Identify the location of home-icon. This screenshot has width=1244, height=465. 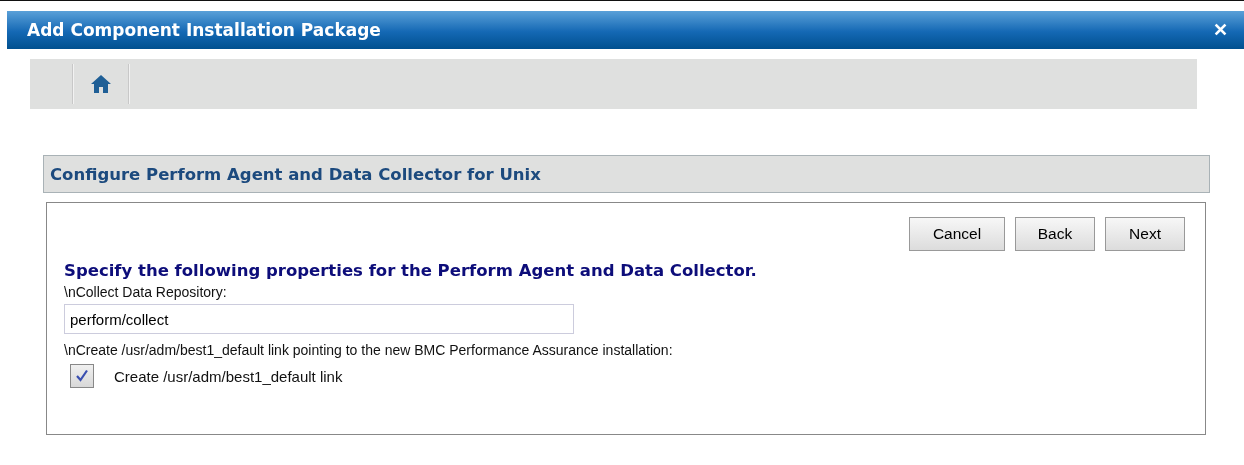
(101, 84).